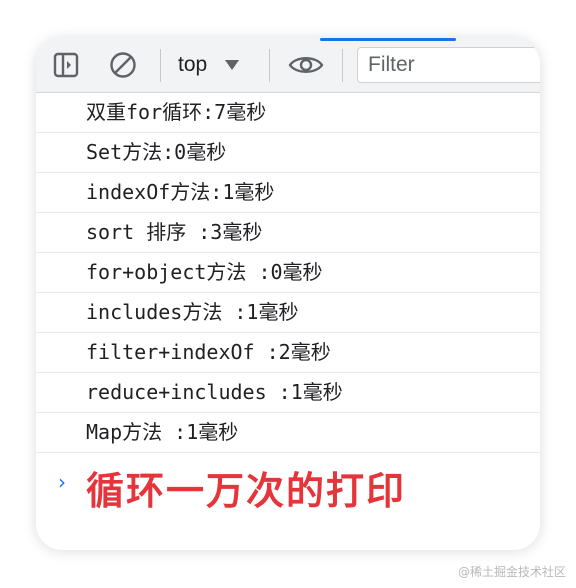  Describe the element at coordinates (193, 64) in the screenshot. I see `context-label: top` at that location.